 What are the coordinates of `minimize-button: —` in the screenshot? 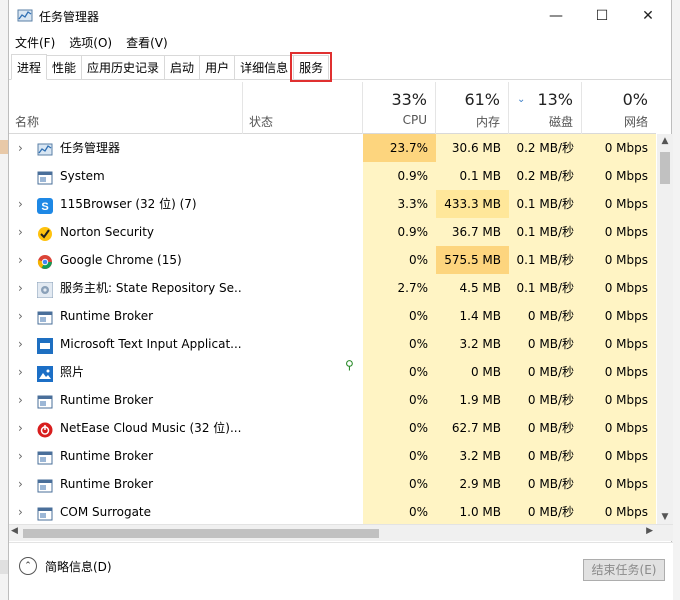 It's located at (556, 16).